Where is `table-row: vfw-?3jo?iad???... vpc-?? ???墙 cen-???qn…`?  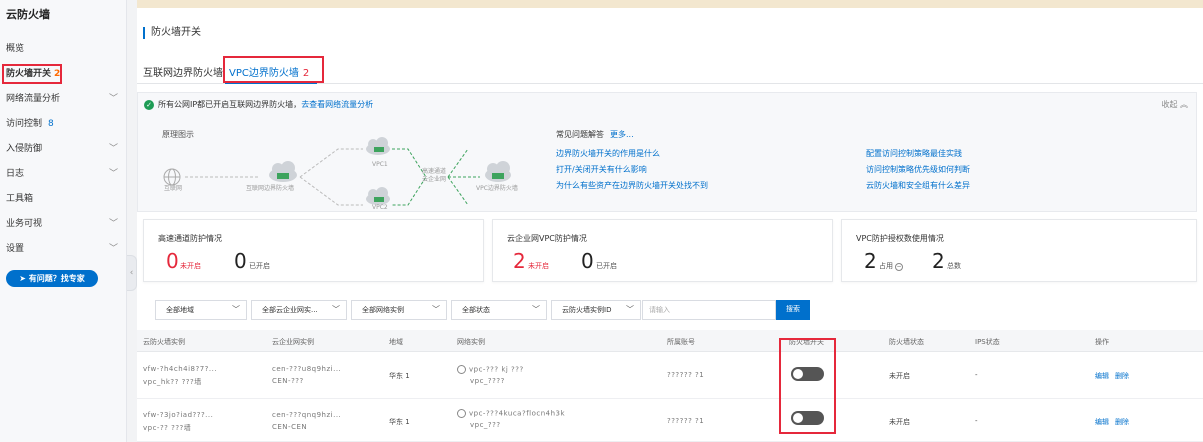
table-row: vfw-?3jo?iad???... vpc-?? ???墙 cen-???qn… is located at coordinates (670, 420).